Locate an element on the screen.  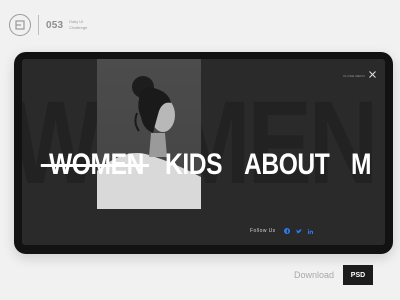
nav-item-women: WOMEN is located at coordinates (94, 165).